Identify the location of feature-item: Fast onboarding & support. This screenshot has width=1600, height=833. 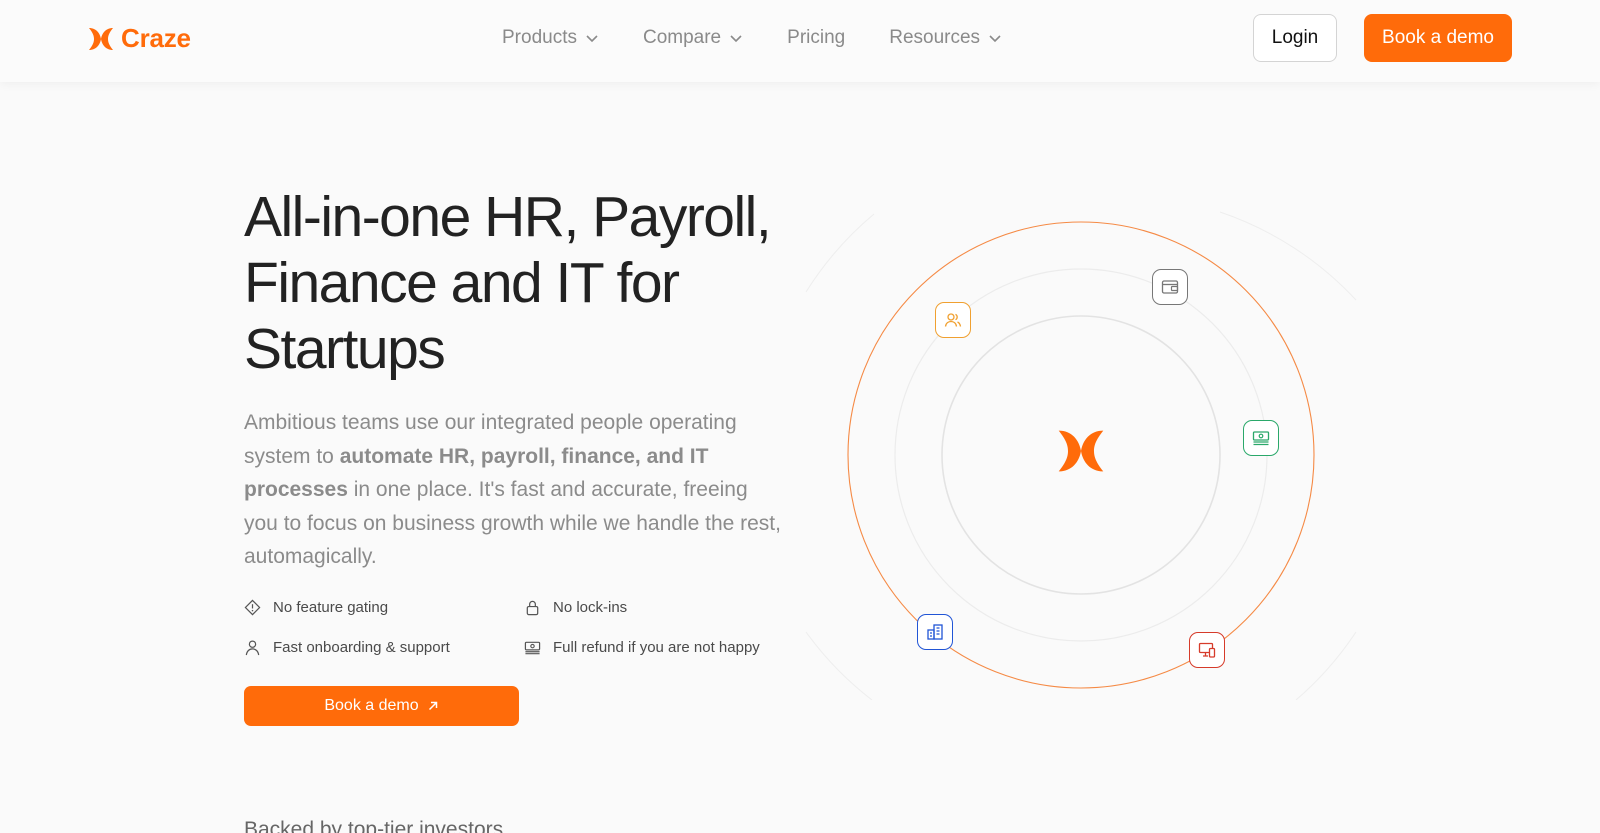
(384, 647).